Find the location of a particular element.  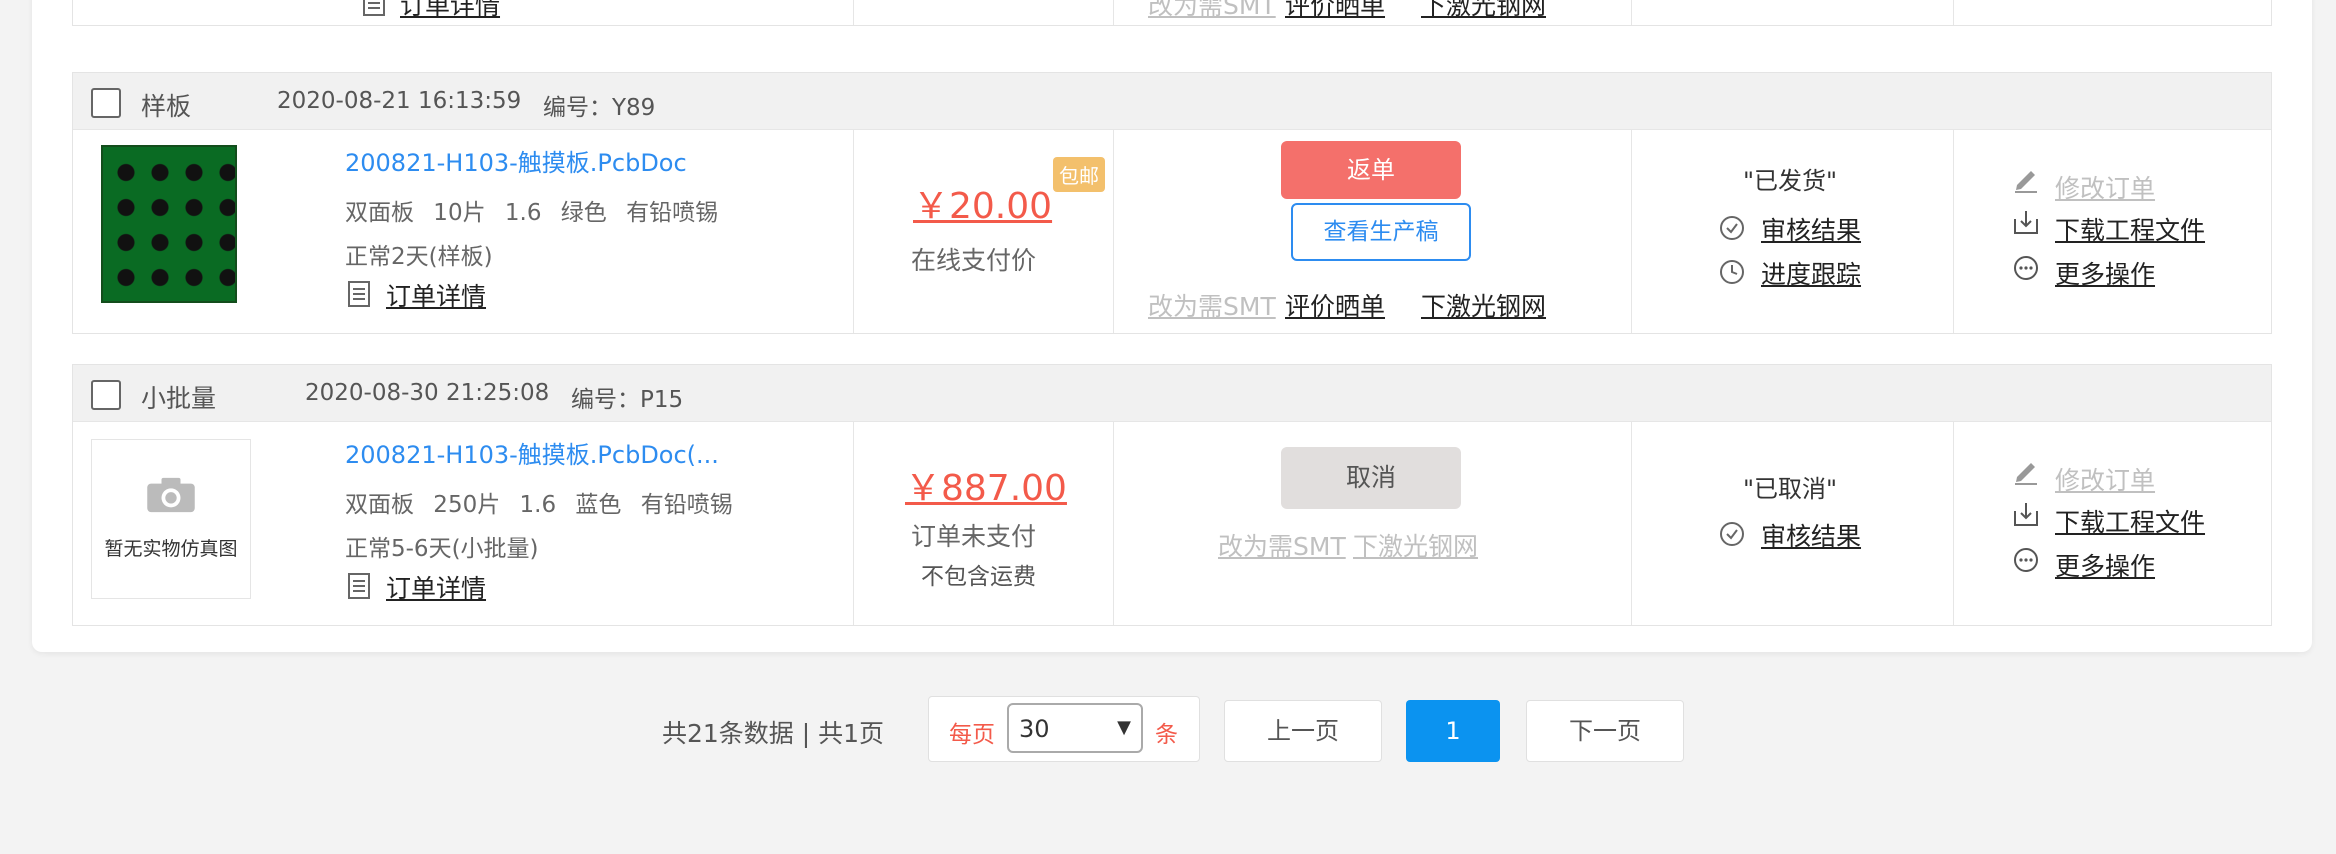

order-type: 样板 is located at coordinates (166, 106).